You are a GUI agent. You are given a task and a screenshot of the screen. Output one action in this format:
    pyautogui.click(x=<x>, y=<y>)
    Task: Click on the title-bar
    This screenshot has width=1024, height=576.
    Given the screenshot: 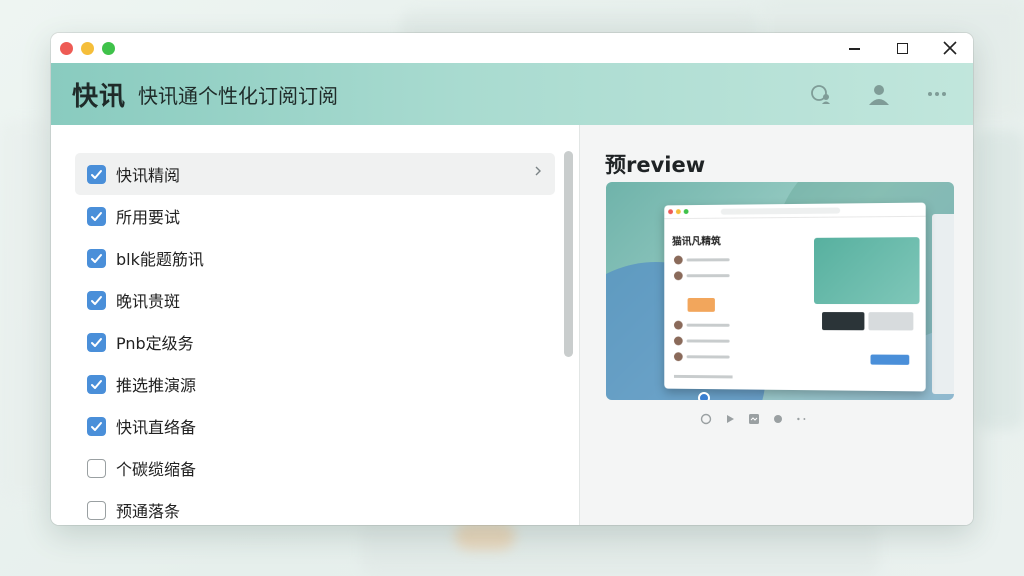 What is the action you would take?
    pyautogui.click(x=512, y=48)
    